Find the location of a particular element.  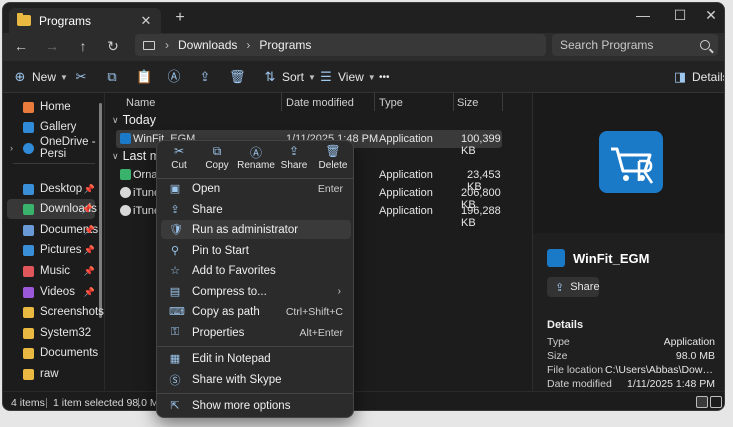

sidebar-item-home: Home is located at coordinates (50, 107).